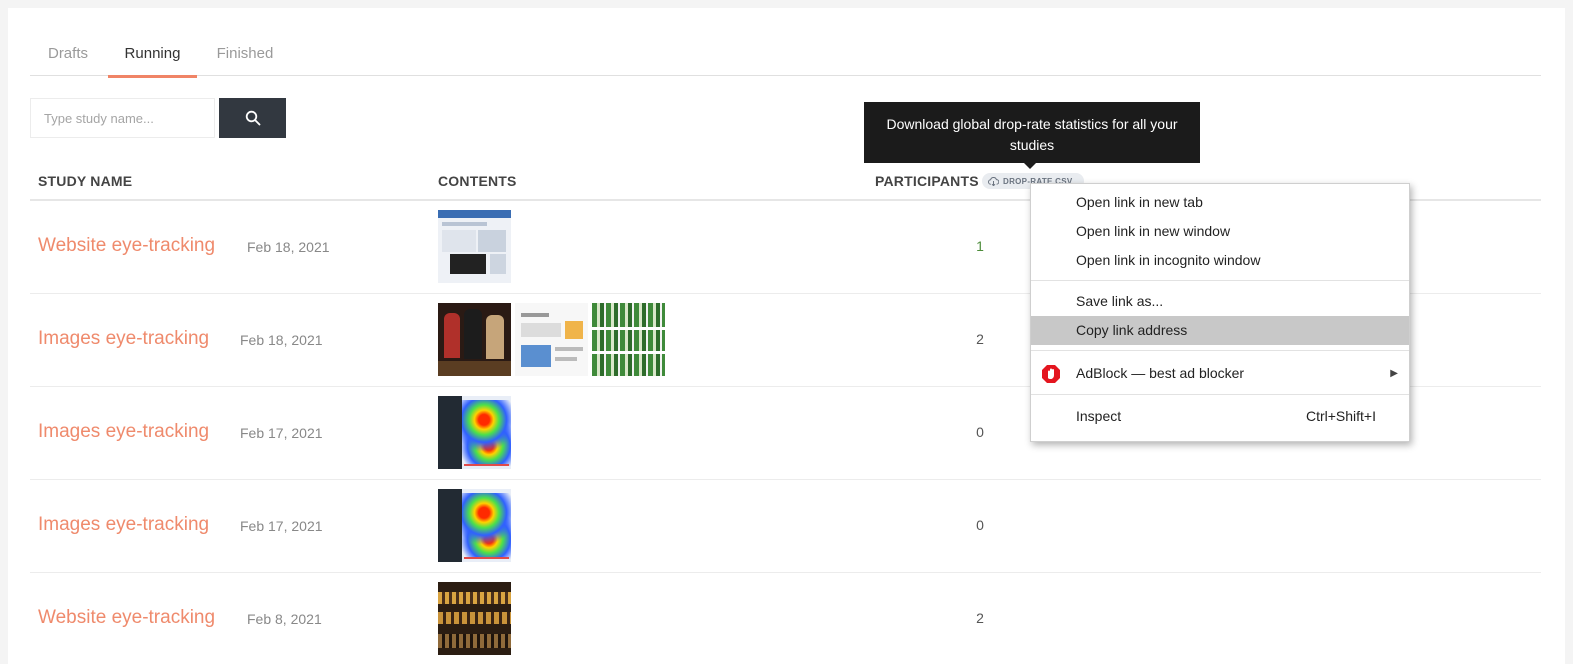  I want to click on content-thumbnail-webpage, so click(551, 339).